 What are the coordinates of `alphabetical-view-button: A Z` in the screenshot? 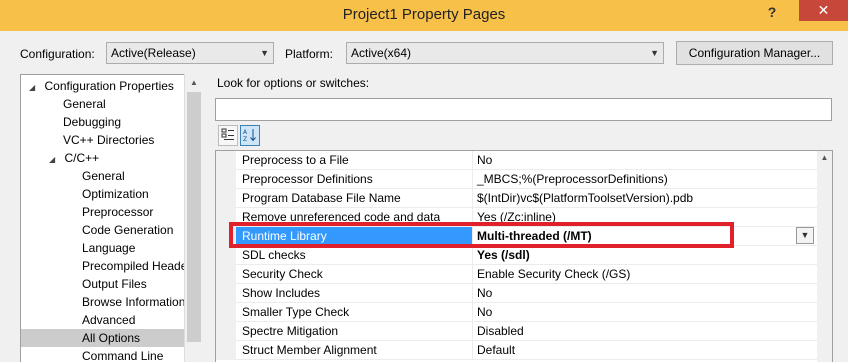 It's located at (250, 135).